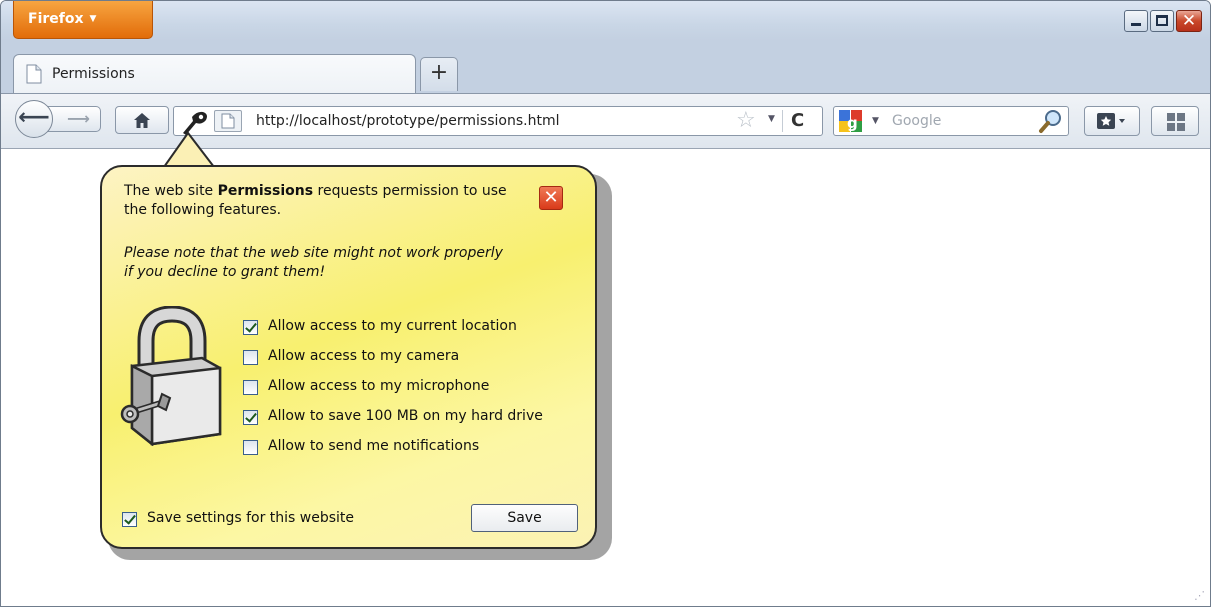  I want to click on maximize-icon, so click(1162, 20).